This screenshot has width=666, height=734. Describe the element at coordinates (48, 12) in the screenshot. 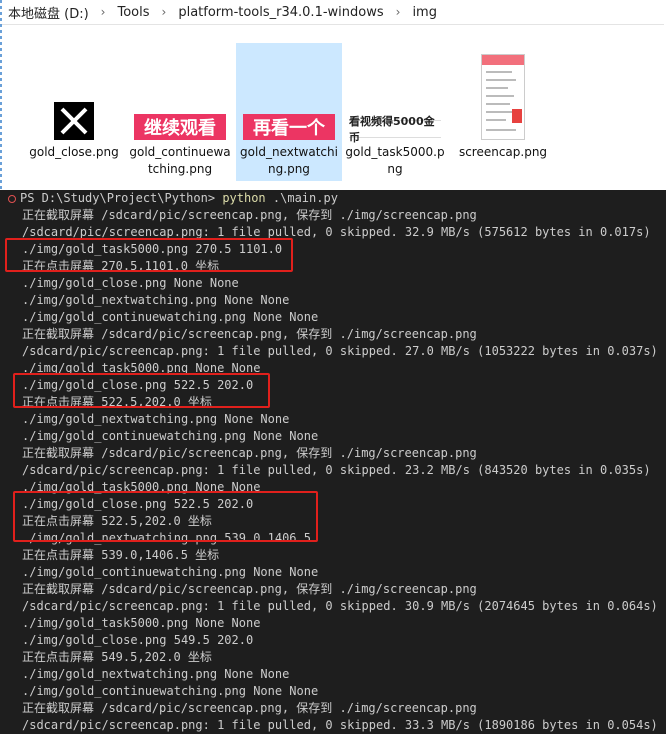

I see `breadcrumb-drive: 本地磁盘 (D:)` at that location.